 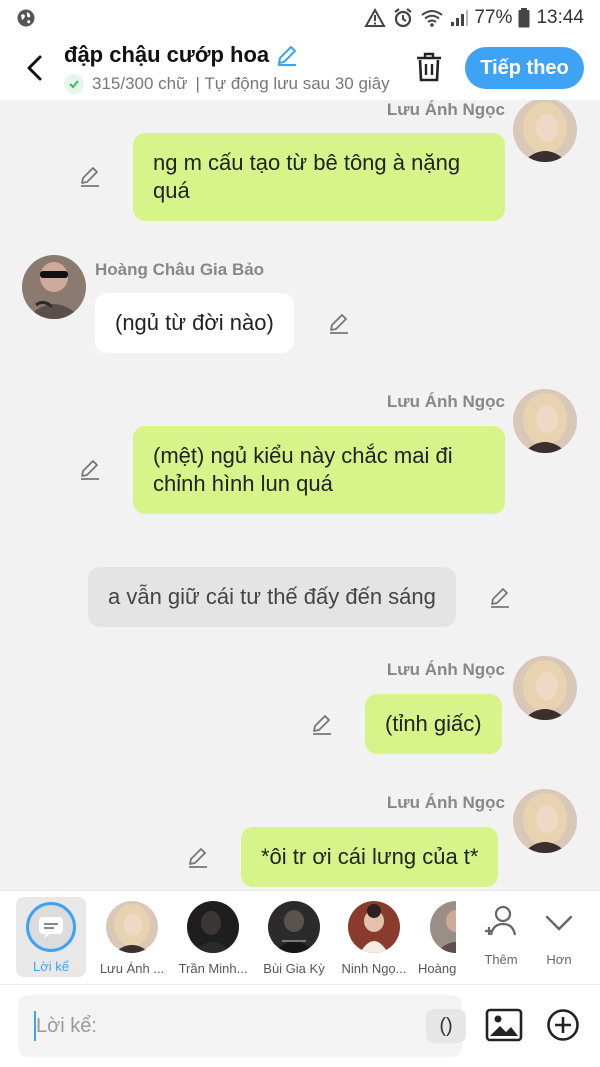 I want to click on status-bar: 77% 13:44, so click(x=300, y=18).